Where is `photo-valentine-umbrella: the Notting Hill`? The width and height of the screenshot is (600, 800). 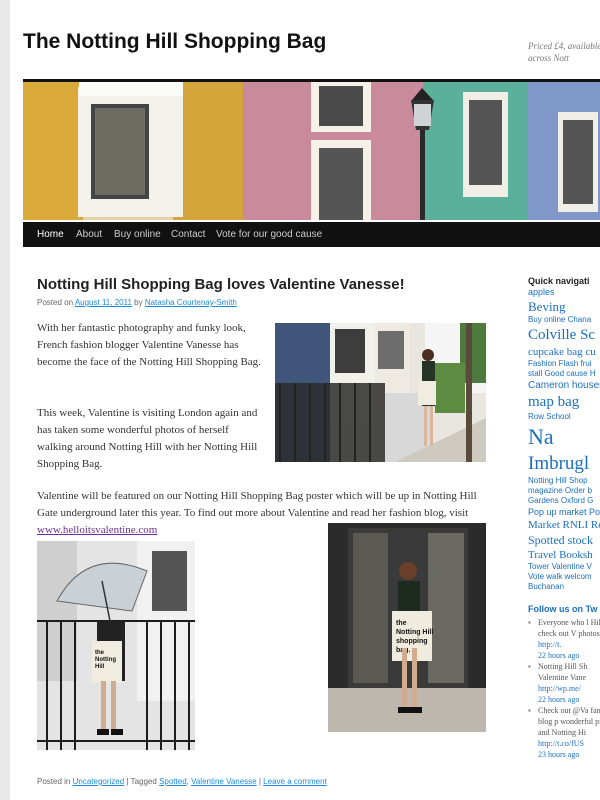 photo-valentine-umbrella: the Notting Hill is located at coordinates (116, 645).